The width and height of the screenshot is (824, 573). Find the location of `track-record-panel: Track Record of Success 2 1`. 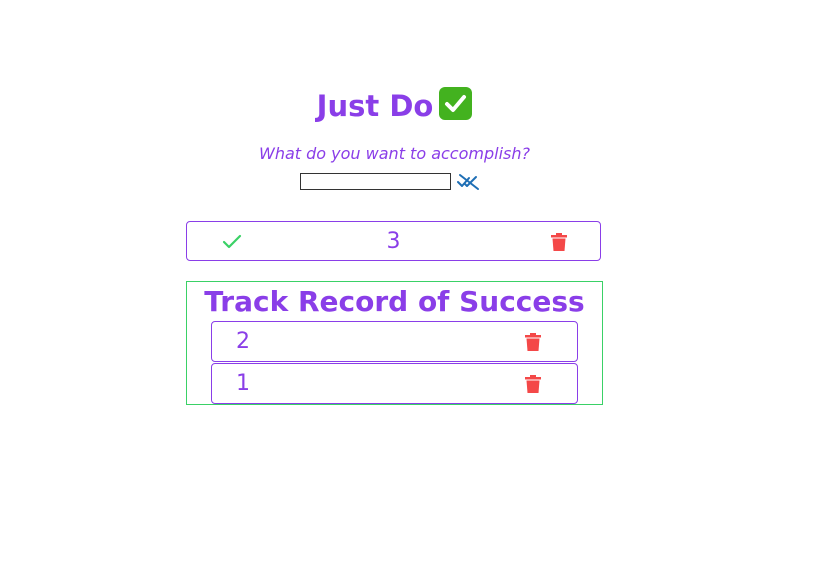

track-record-panel: Track Record of Success 2 1 is located at coordinates (394, 343).